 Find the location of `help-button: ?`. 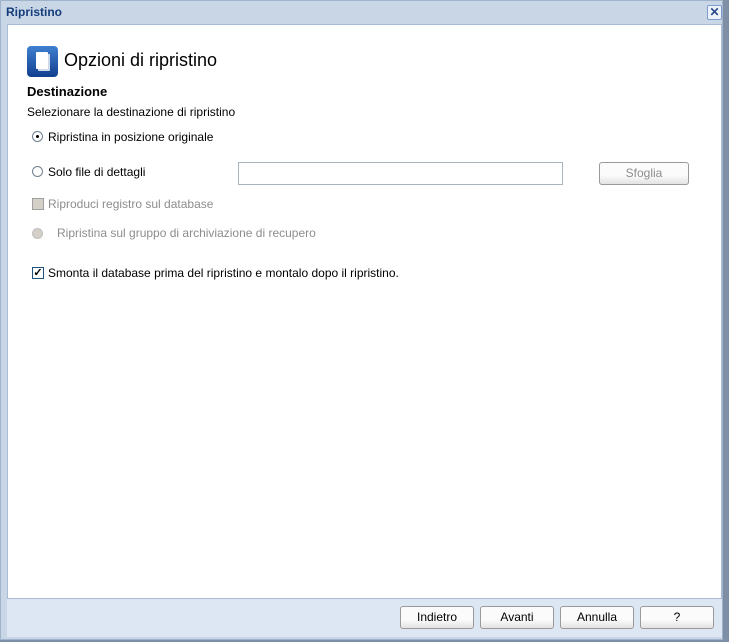

help-button: ? is located at coordinates (677, 617).